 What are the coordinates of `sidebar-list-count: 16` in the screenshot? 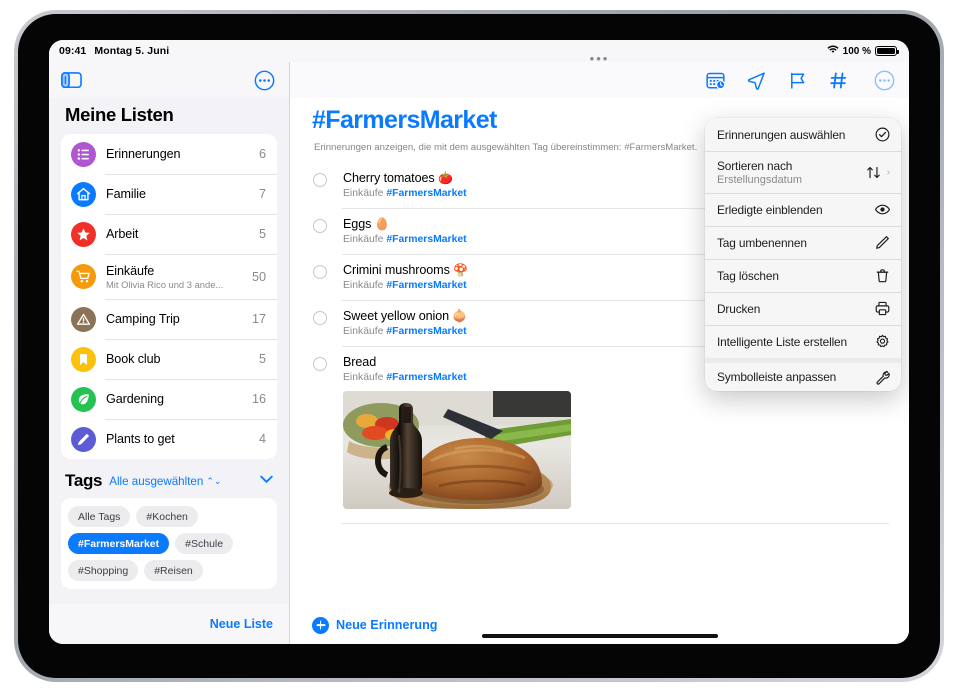 It's located at (258, 399).